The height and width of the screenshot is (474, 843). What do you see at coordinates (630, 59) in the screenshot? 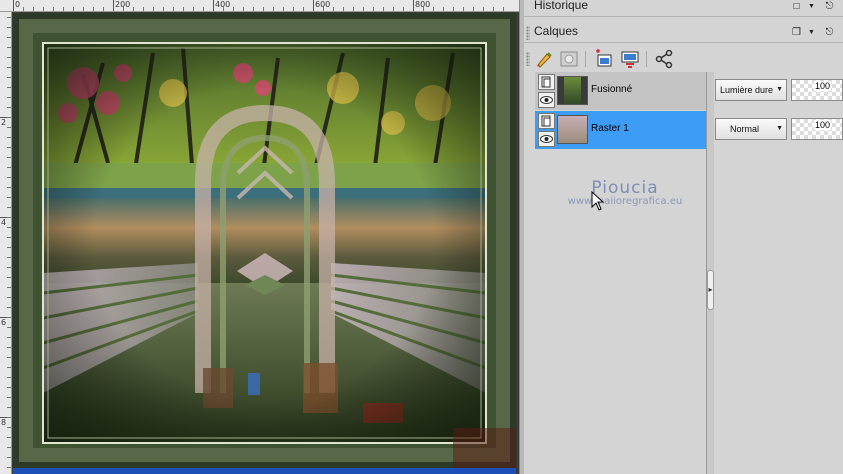
I see `layer-effects-icon` at bounding box center [630, 59].